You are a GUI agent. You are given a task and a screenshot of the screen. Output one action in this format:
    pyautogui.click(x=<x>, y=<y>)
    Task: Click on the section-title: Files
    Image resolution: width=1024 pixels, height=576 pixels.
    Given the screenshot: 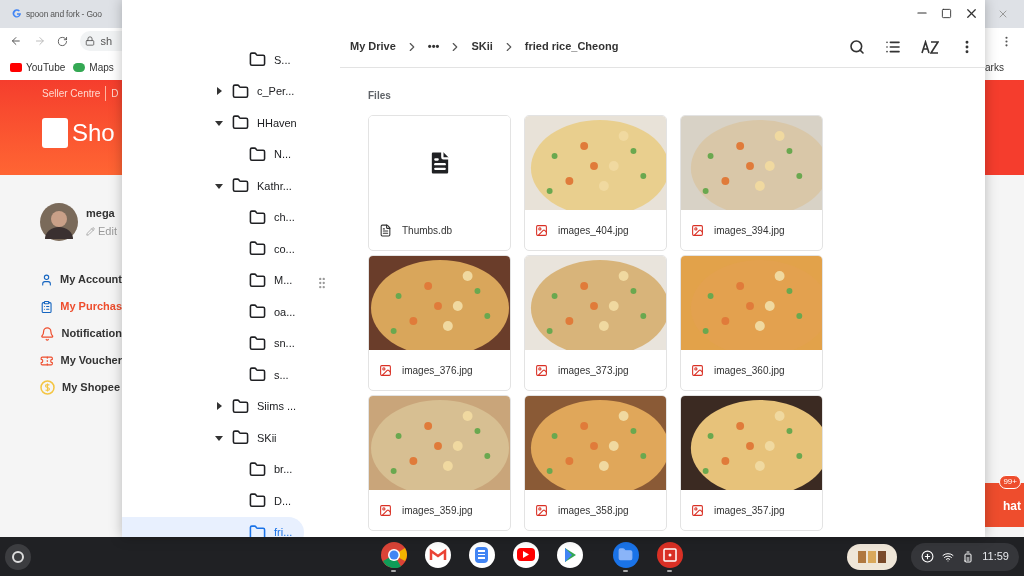 What is the action you would take?
    pyautogui.click(x=380, y=96)
    